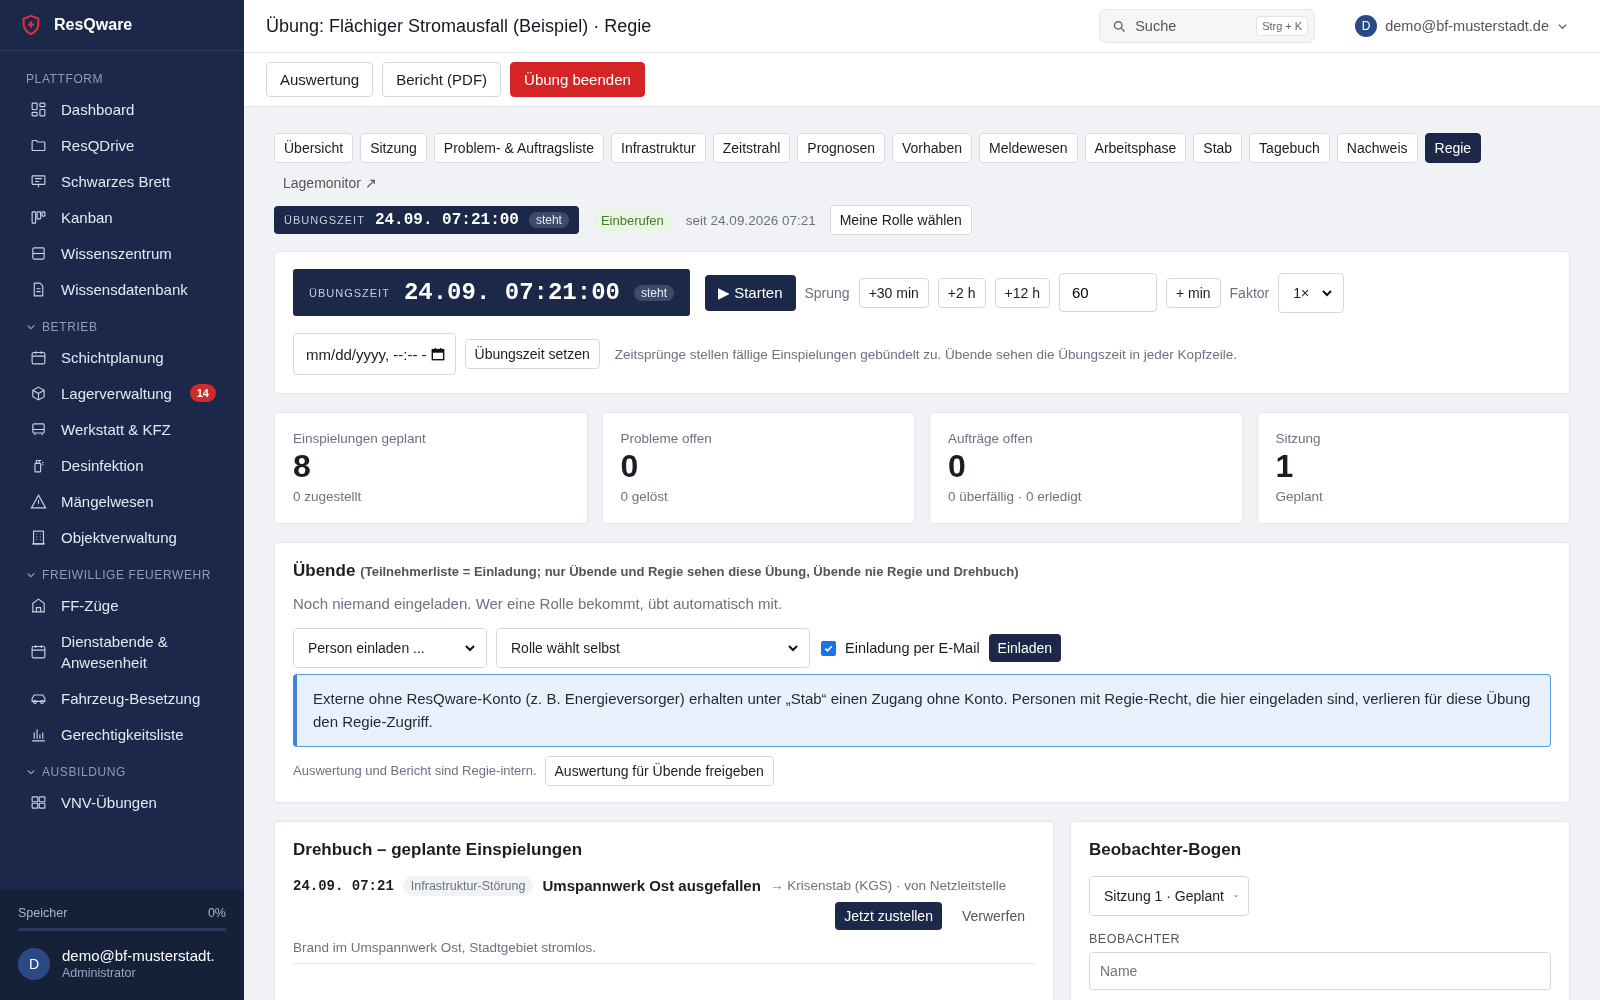  Describe the element at coordinates (922, 710) in the screenshot. I see `info-text: Externe ohne ResQware-Konto (z. B. Energieversorger) erhalten unter „Stab“ einen Zugang ohne Konto. Personen mit Regie-Recht, die hier eingeladen sind, verlieren für diese Übung den Regie-Zugriff.` at that location.